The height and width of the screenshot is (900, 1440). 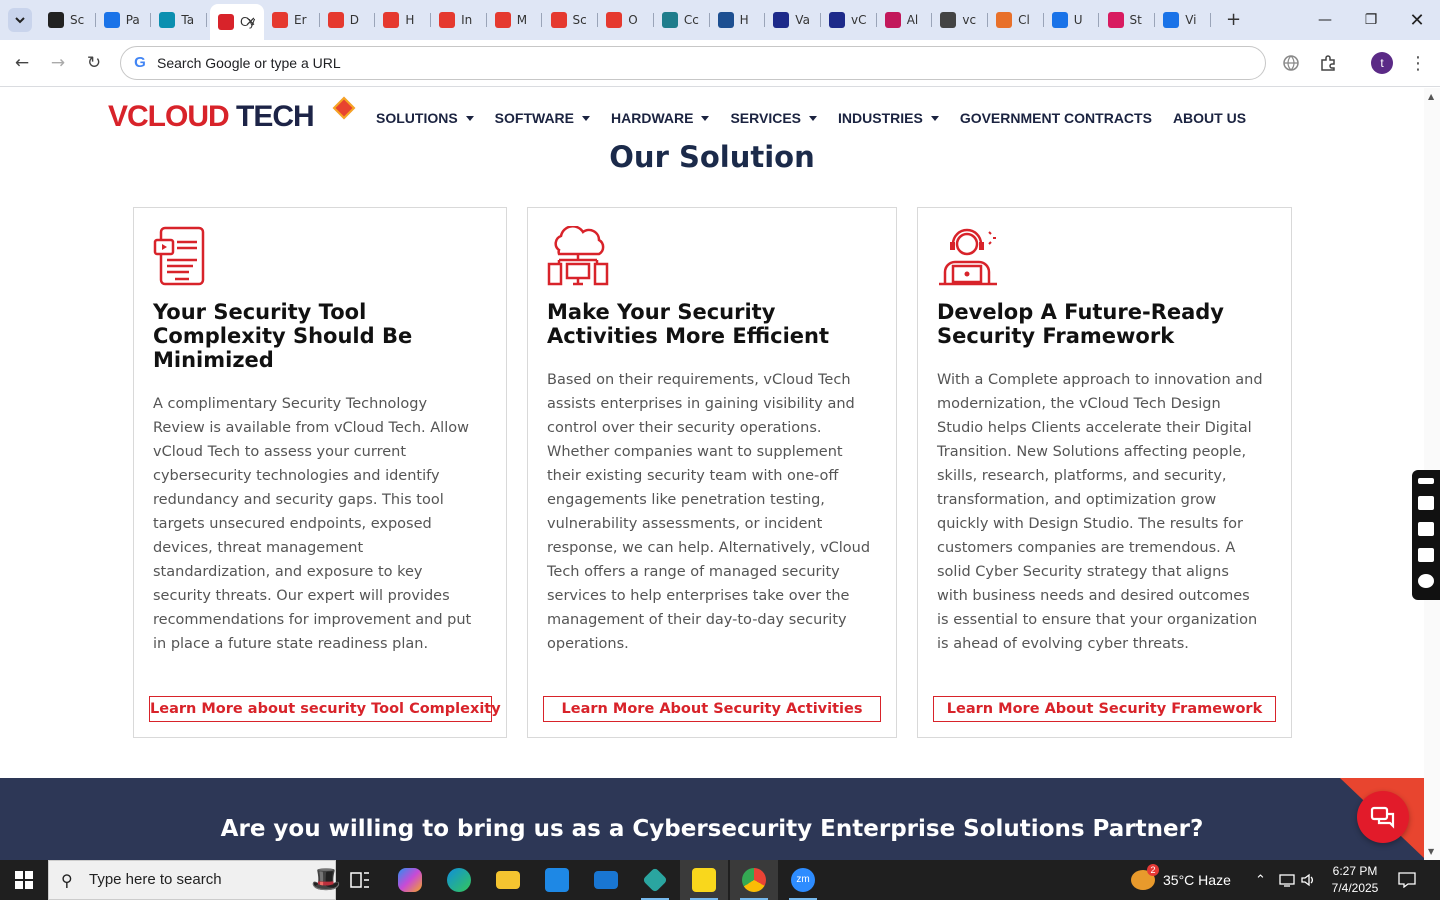 What do you see at coordinates (312, 620) in the screenshot?
I see `card-body-line: recommendations for improvement and put` at bounding box center [312, 620].